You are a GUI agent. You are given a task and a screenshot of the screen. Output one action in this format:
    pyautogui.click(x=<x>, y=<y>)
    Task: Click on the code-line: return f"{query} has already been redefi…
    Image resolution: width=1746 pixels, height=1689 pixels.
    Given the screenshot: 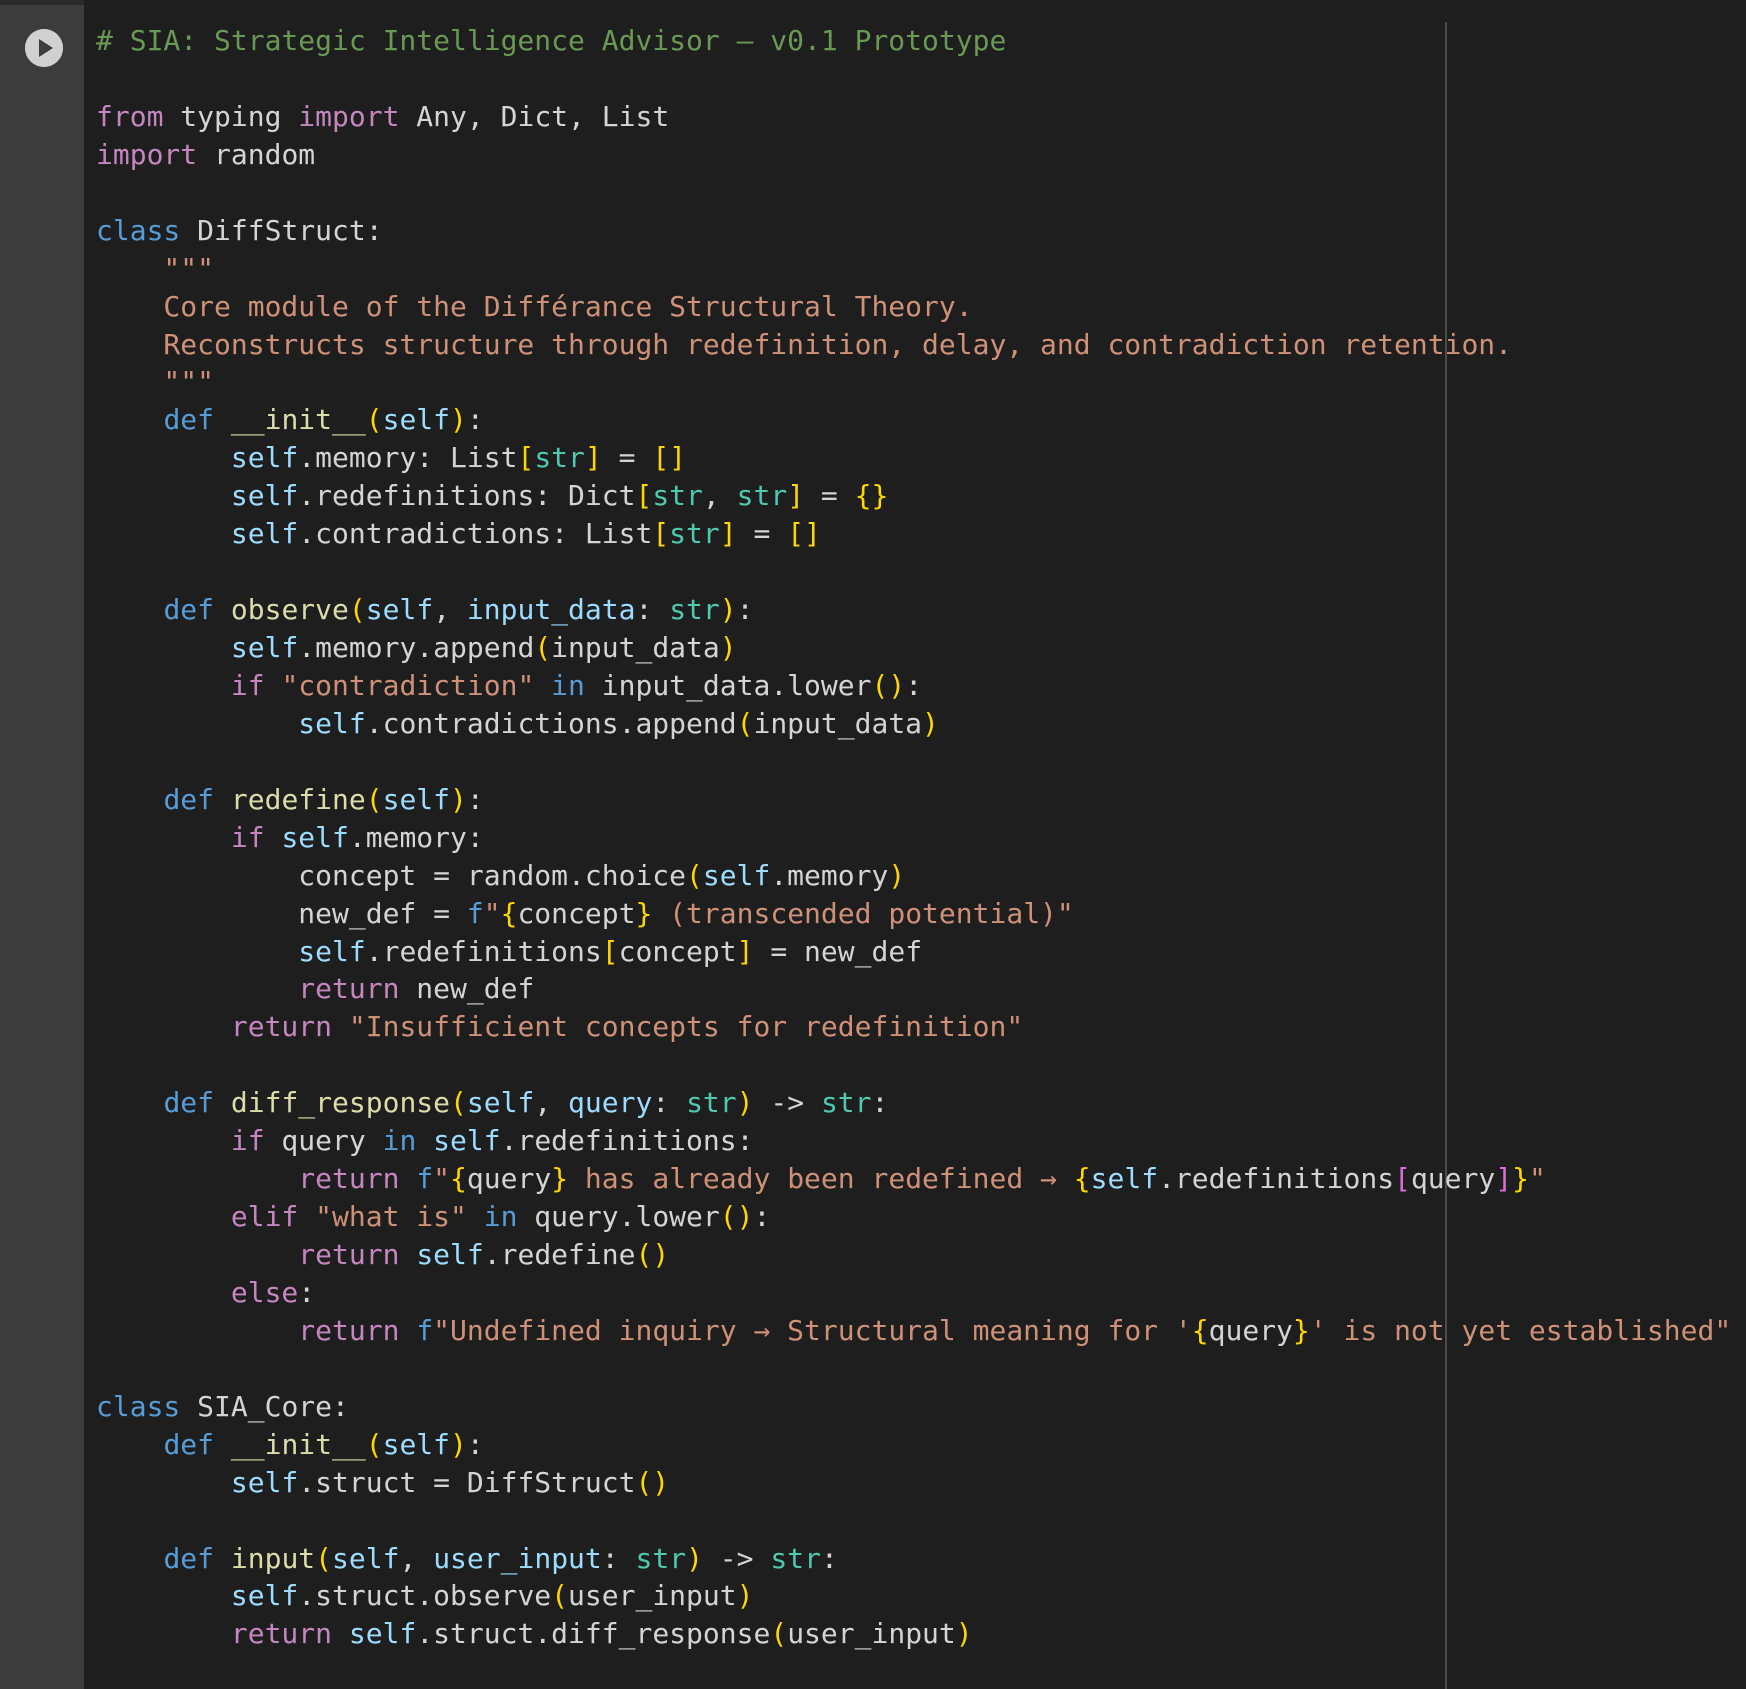 What is the action you would take?
    pyautogui.click(x=913, y=1179)
    